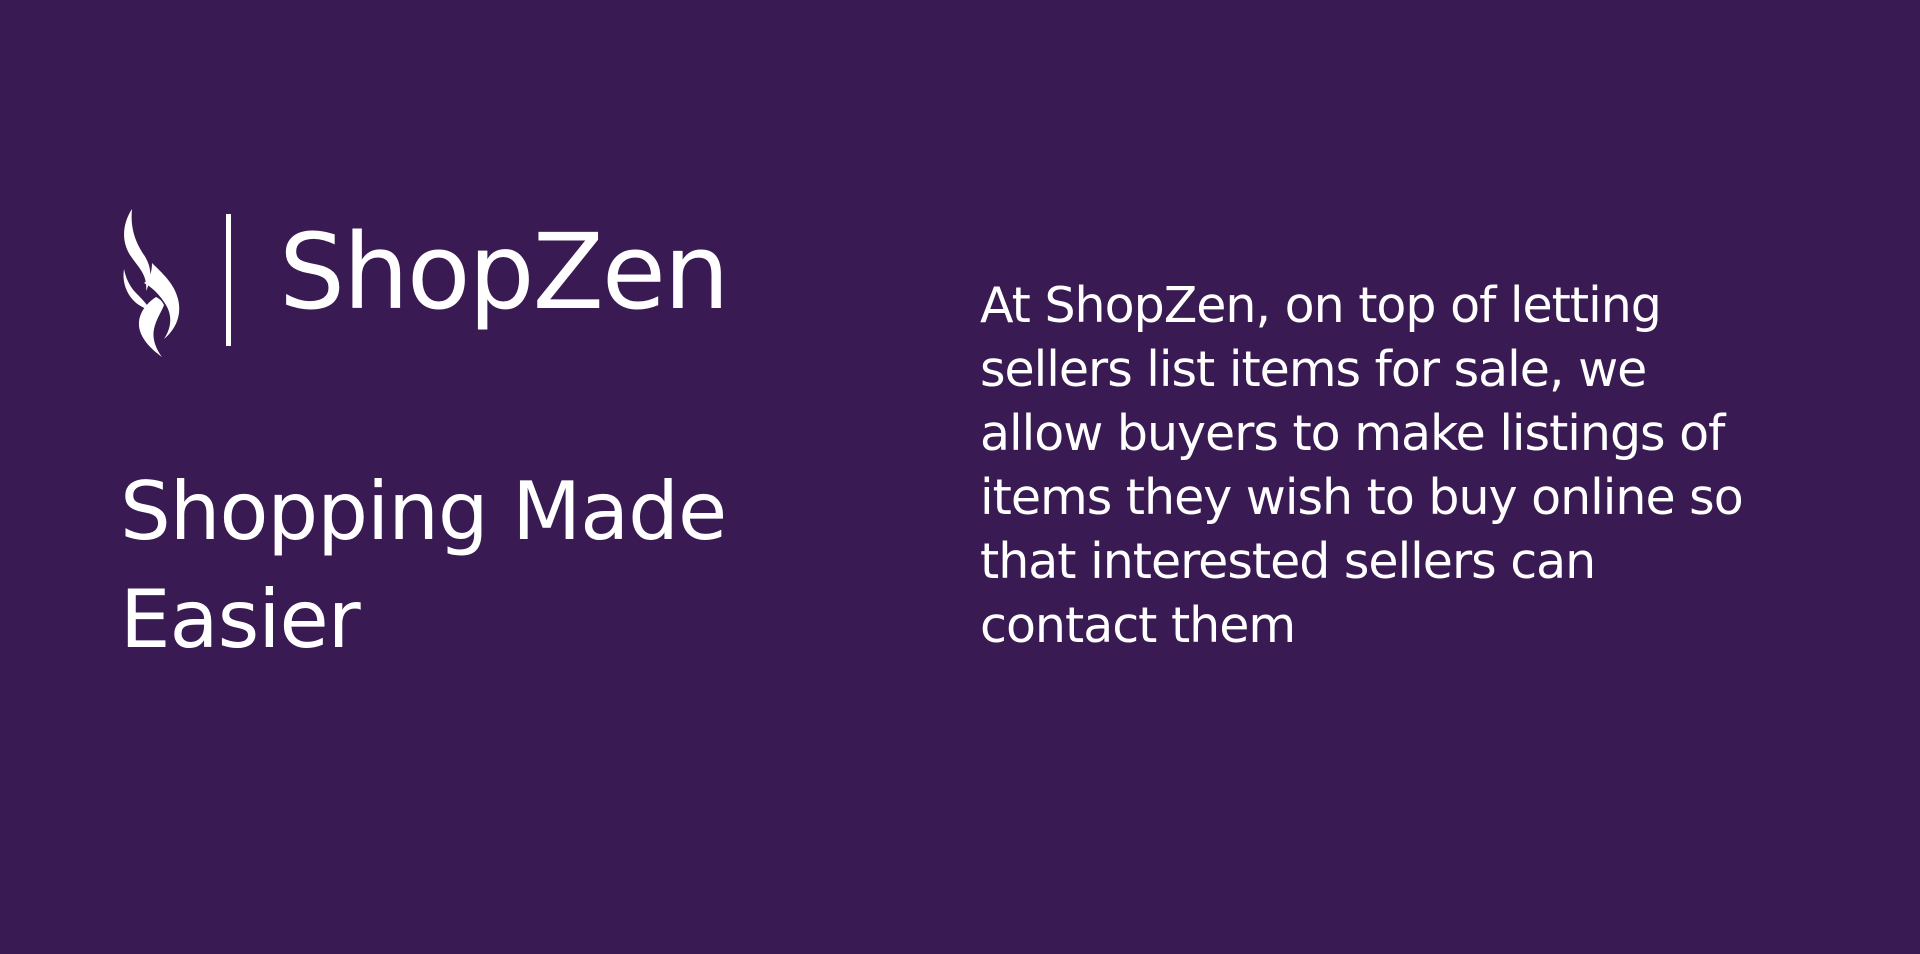 This screenshot has width=1920, height=954. I want to click on flame-icon, so click(151, 283).